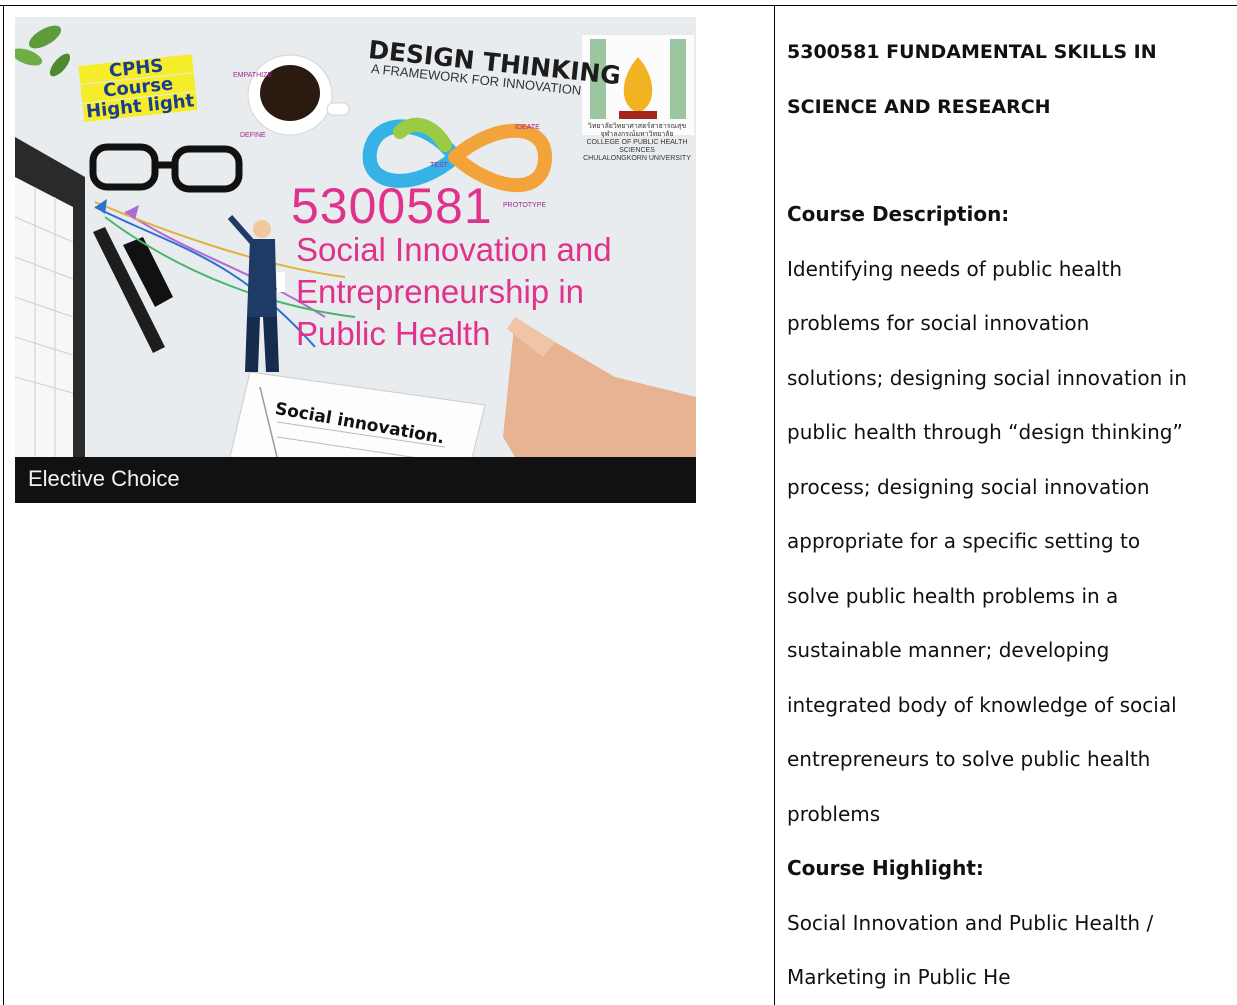 The image size is (1237, 1005). What do you see at coordinates (138, 88) in the screenshot?
I see `course-highlight-badge: CPHS Course Hight light` at bounding box center [138, 88].